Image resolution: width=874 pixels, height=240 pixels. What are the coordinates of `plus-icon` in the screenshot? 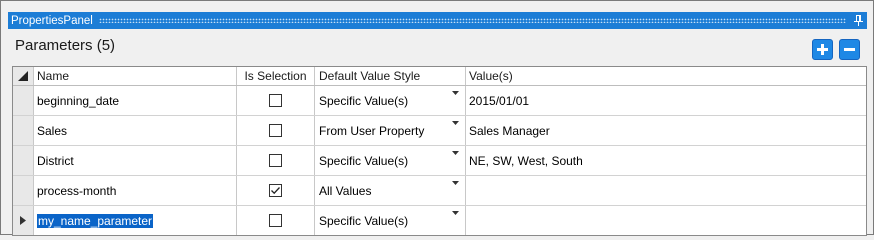 It's located at (822, 49).